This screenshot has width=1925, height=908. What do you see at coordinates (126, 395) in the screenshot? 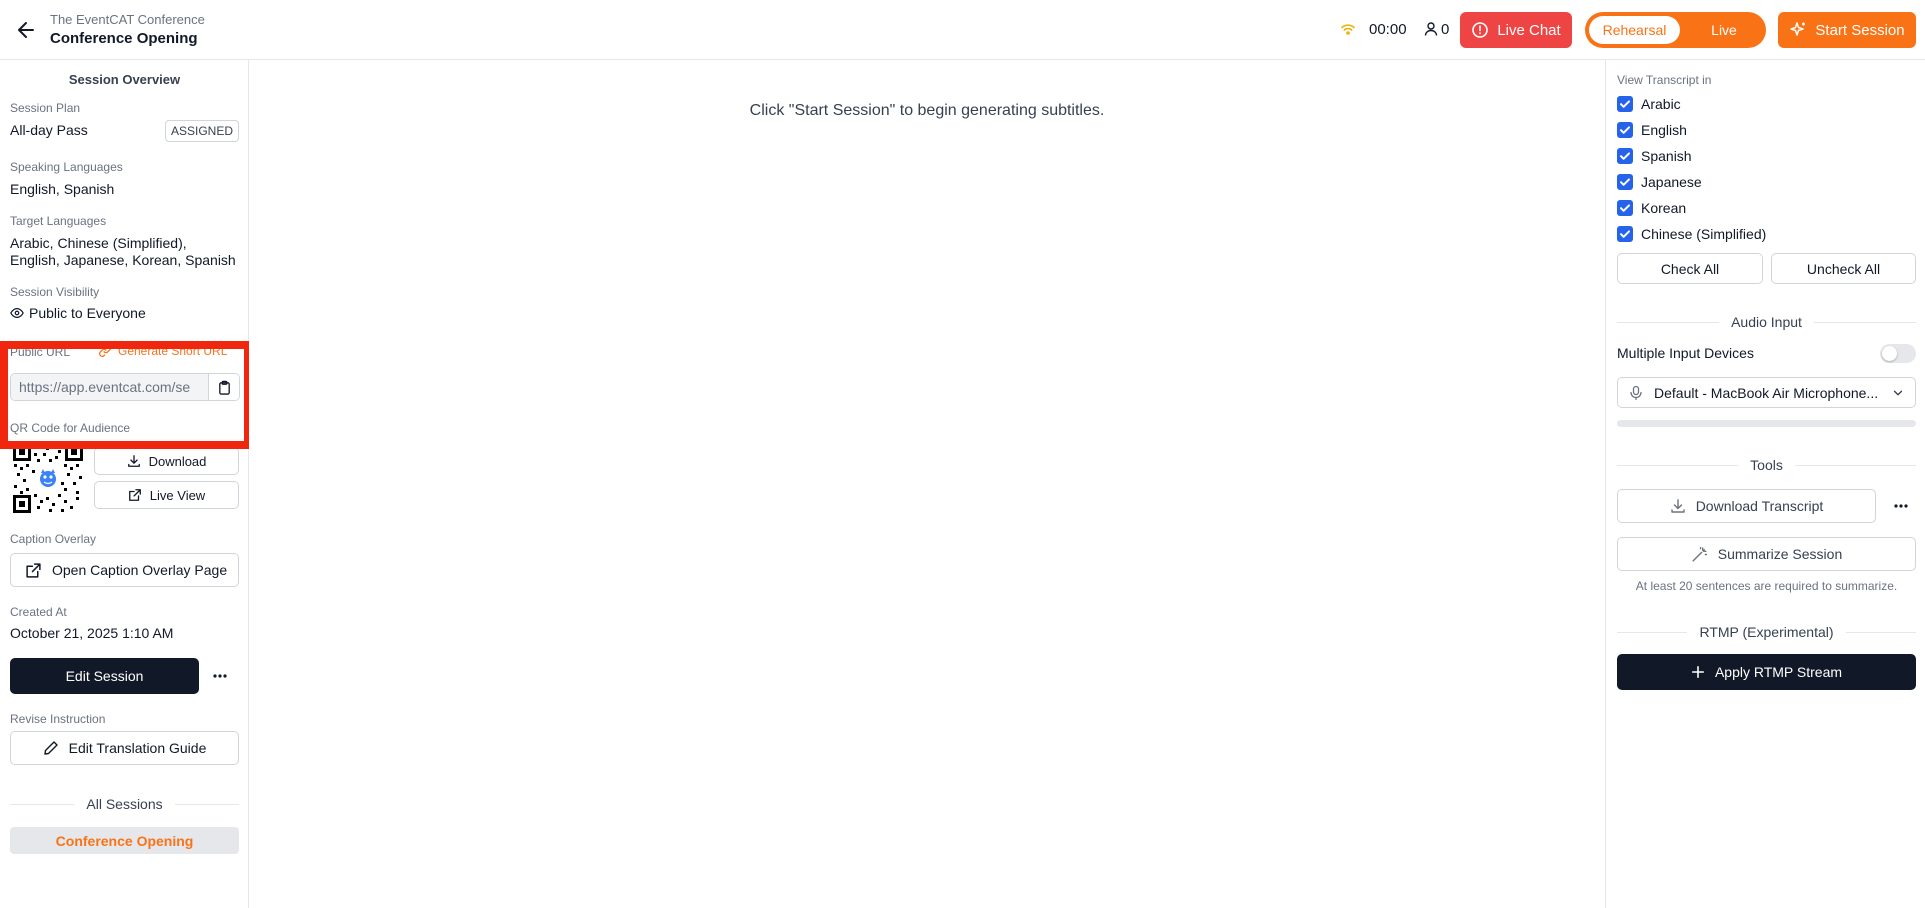
I see `qr-section-highlight` at bounding box center [126, 395].